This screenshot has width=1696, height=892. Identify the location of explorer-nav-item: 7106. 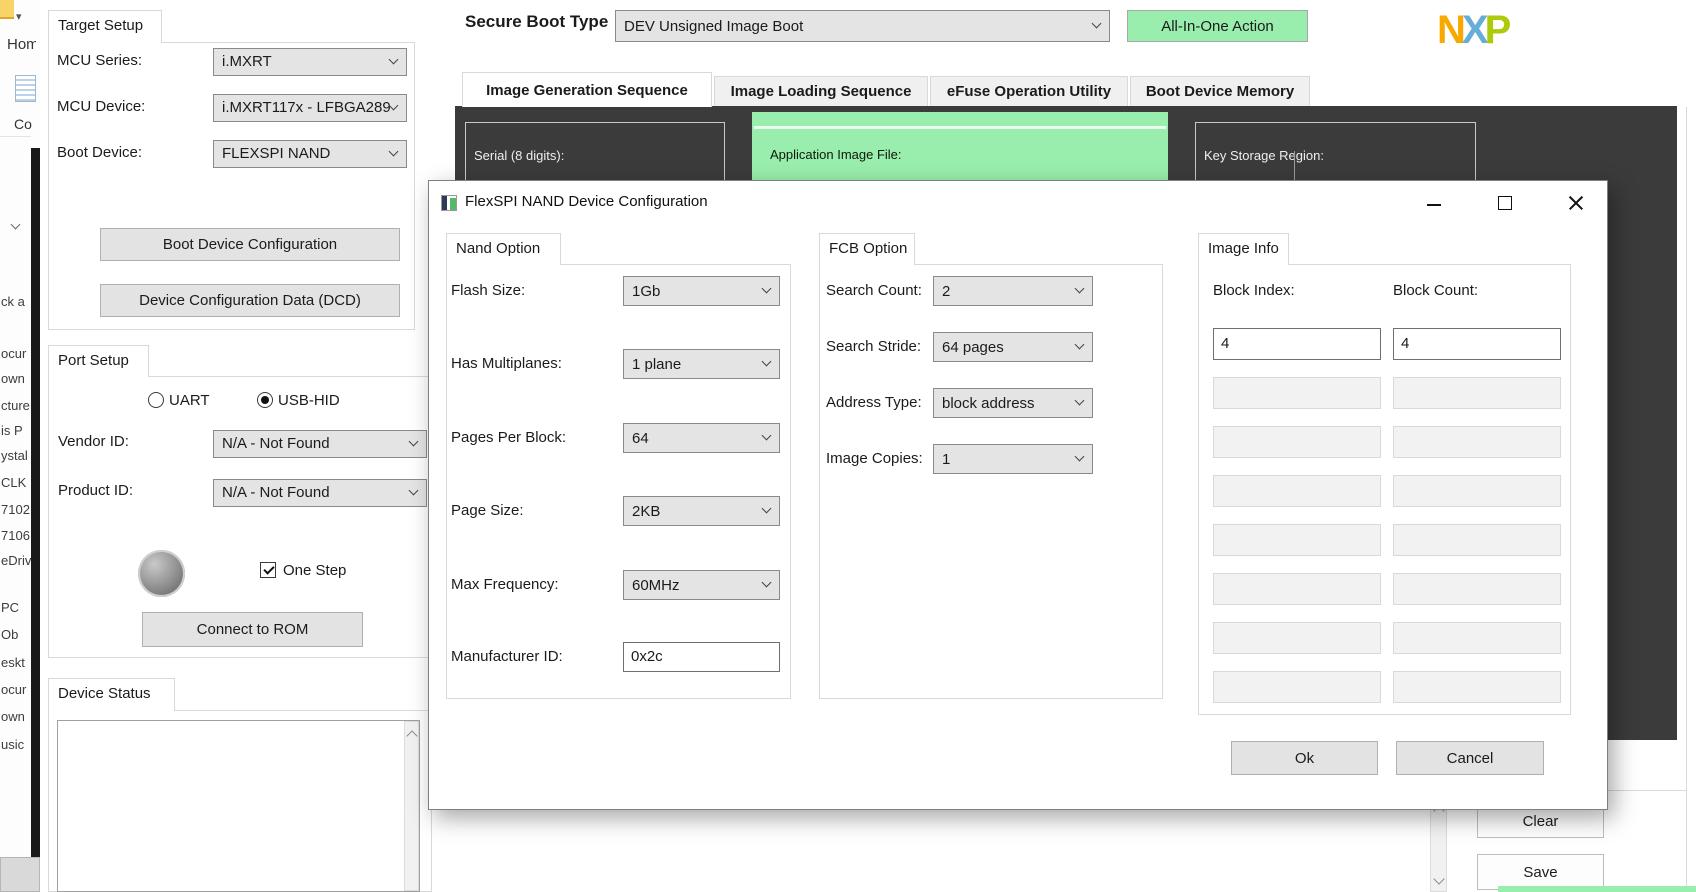
(16, 536).